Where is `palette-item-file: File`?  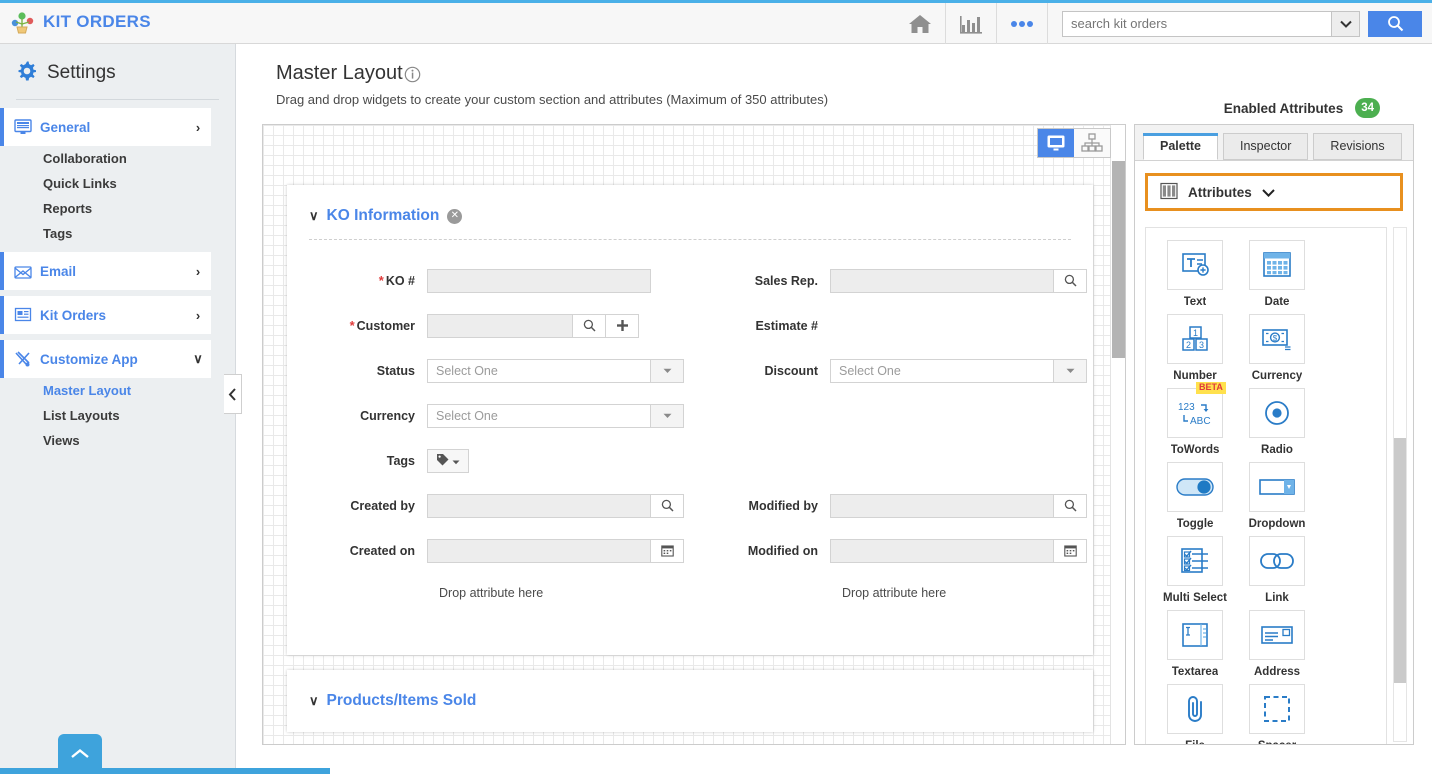 palette-item-file: File is located at coordinates (1195, 714).